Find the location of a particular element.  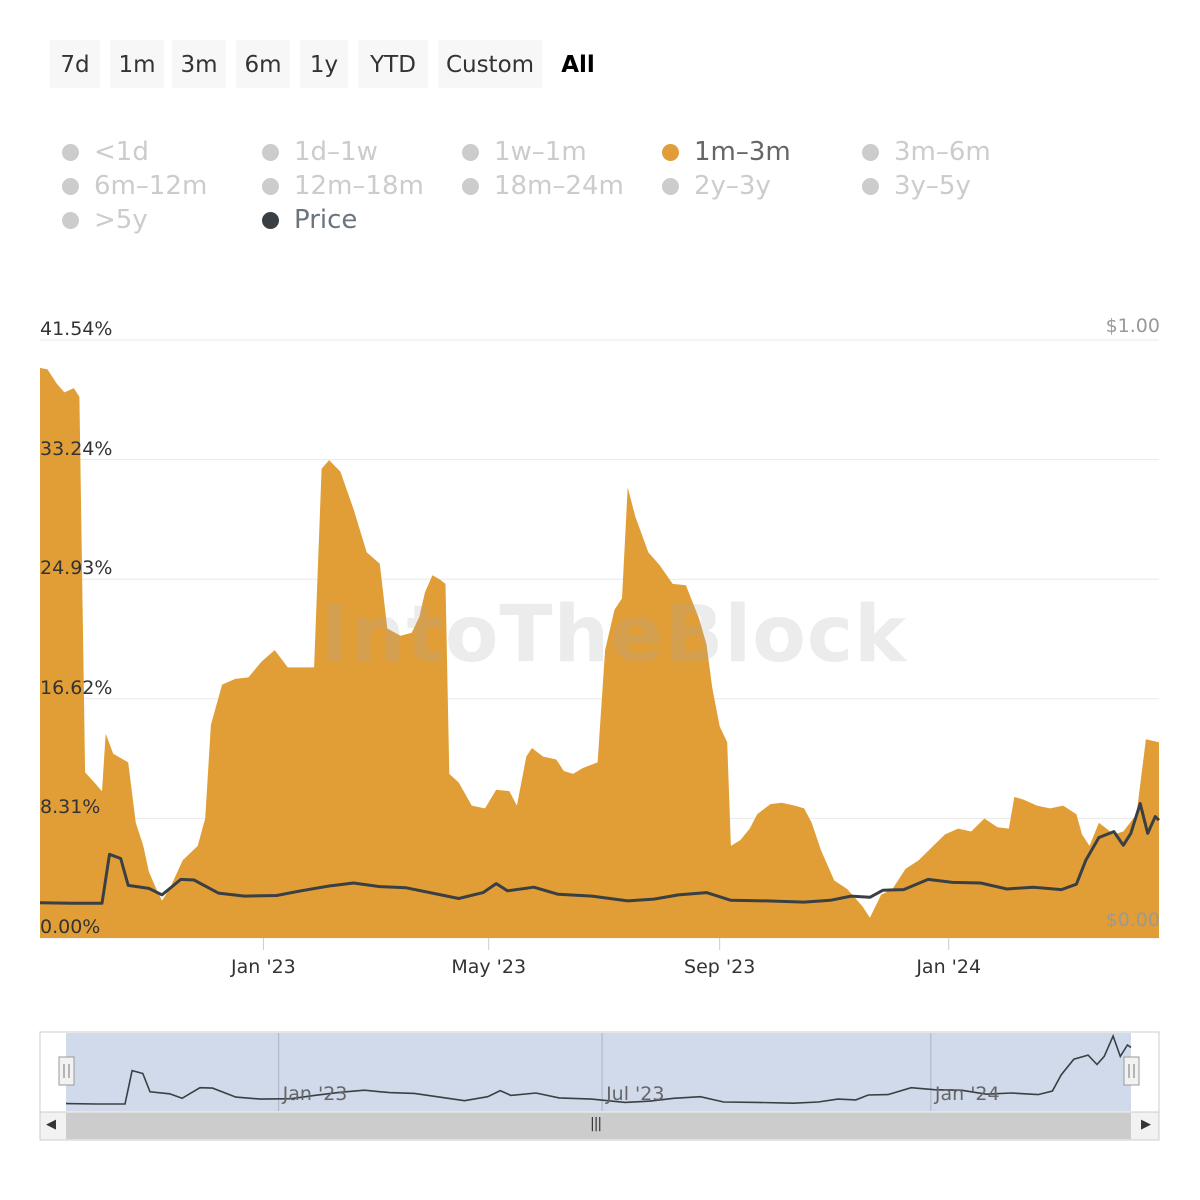

scrollbar-left-arrow-icon: ◀ is located at coordinates (51, 1124).